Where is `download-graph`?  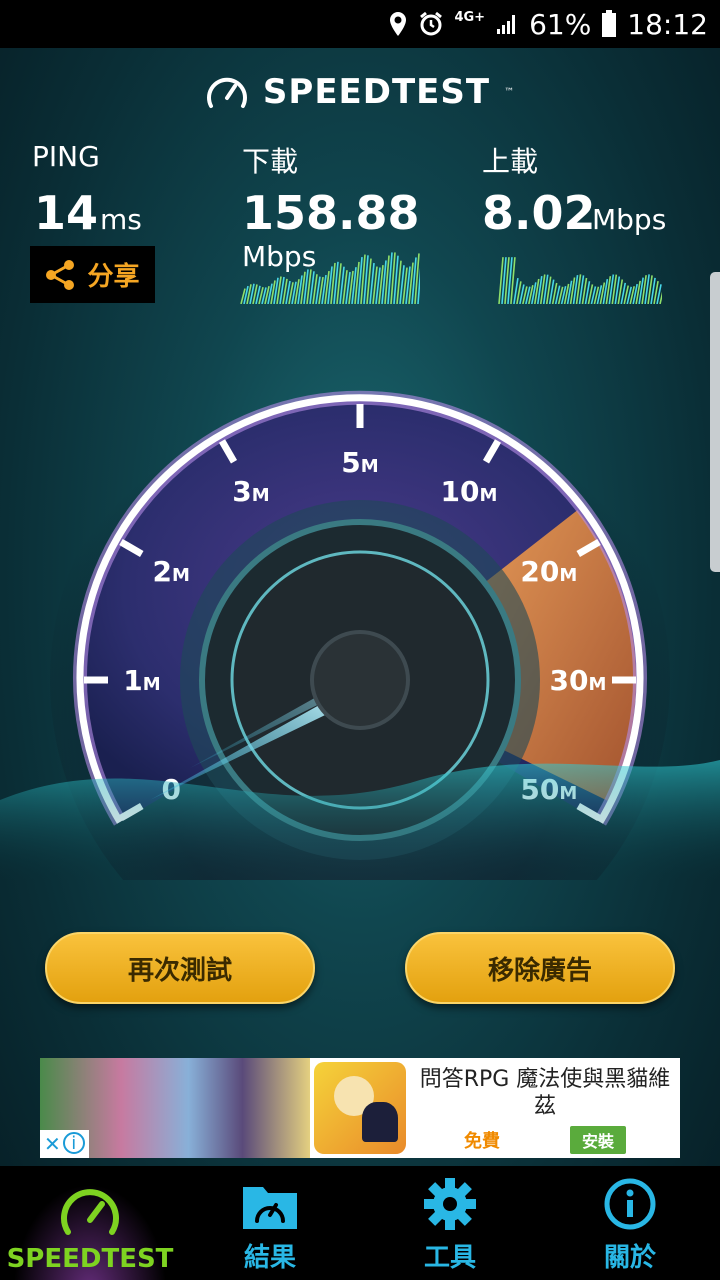
download-graph is located at coordinates (330, 278).